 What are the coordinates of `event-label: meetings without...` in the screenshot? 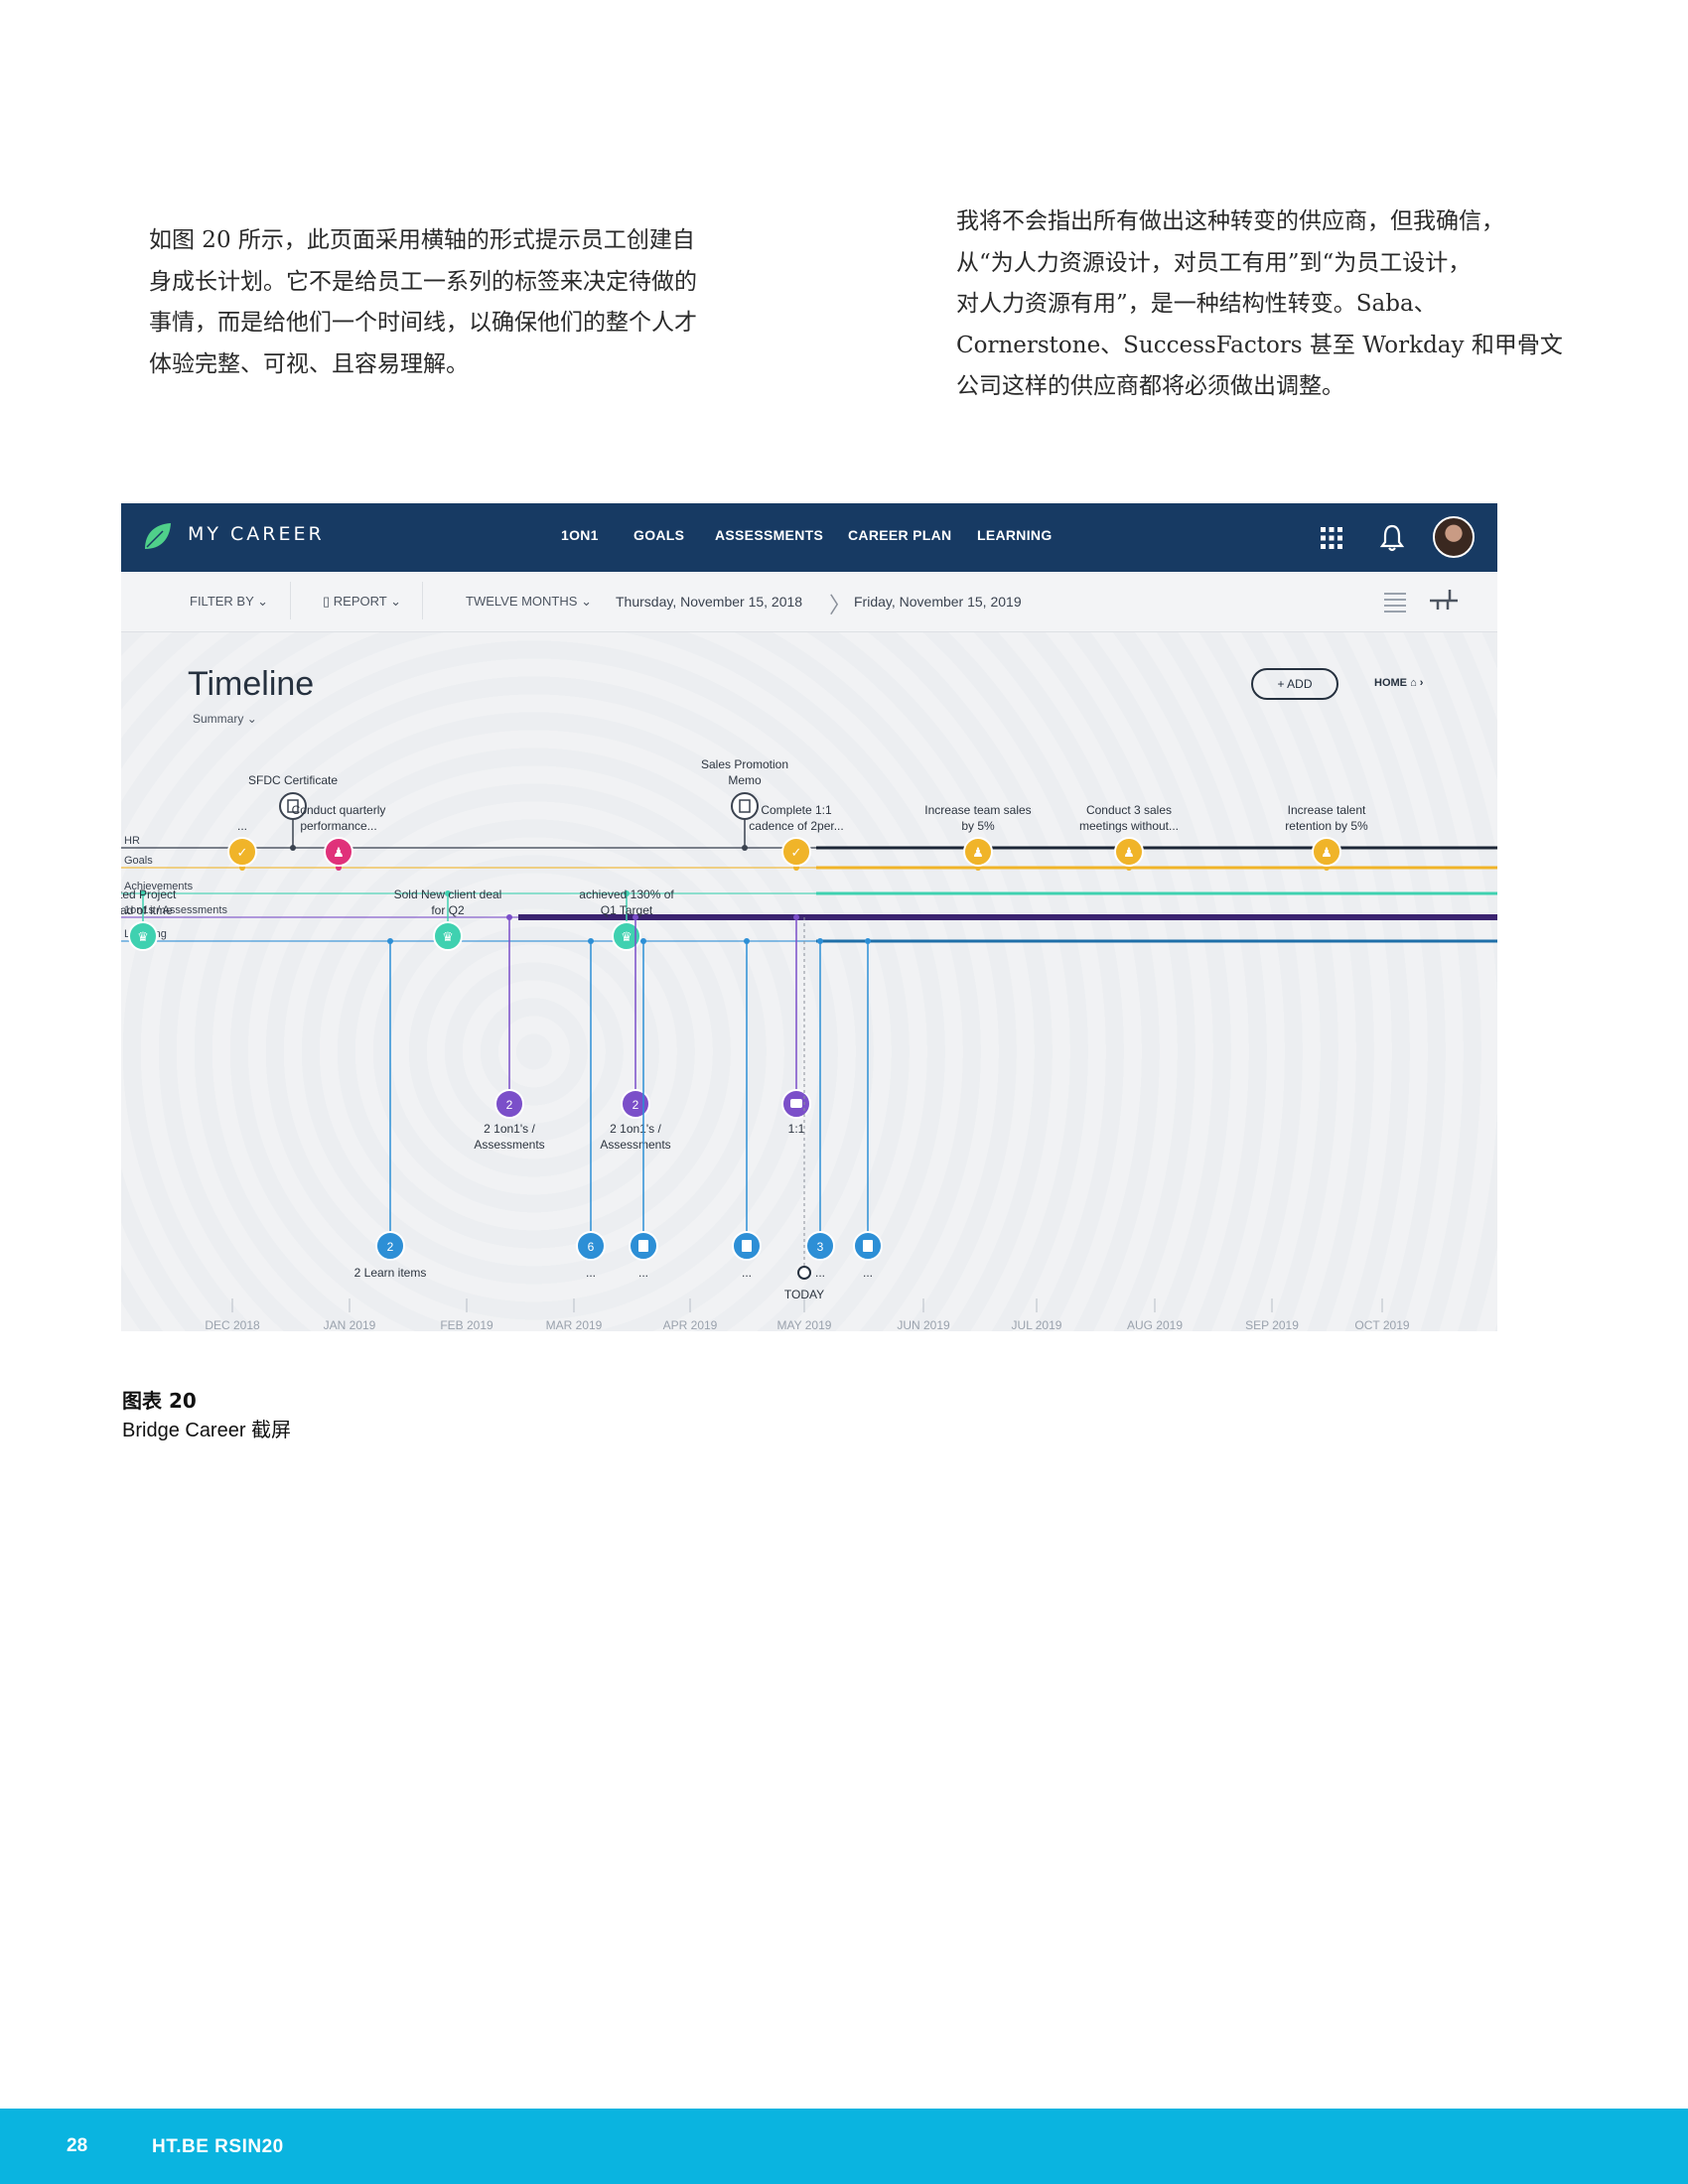 It's located at (1129, 826).